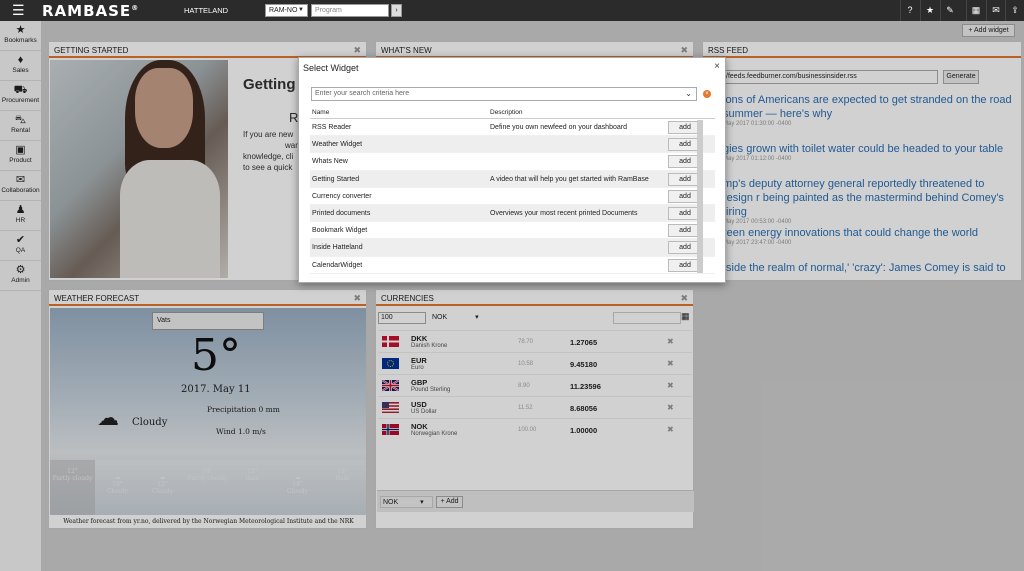  I want to click on chevron-down-icon: ⌄, so click(688, 93).